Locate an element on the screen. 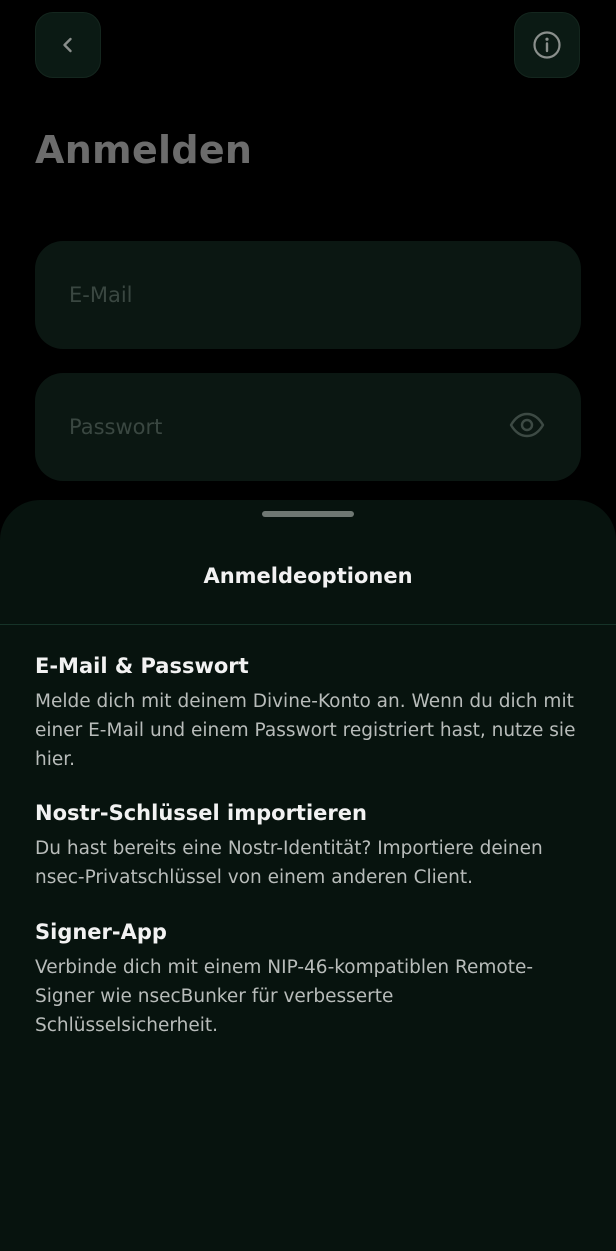  sheet-title: Anmeldeoptionen is located at coordinates (308, 576).